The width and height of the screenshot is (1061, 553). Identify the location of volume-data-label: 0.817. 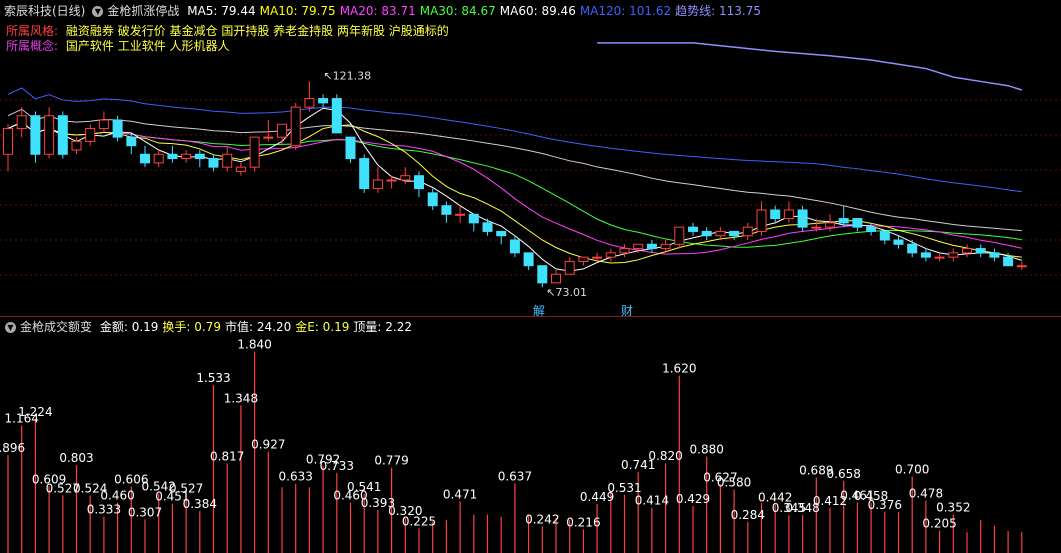
(227, 457).